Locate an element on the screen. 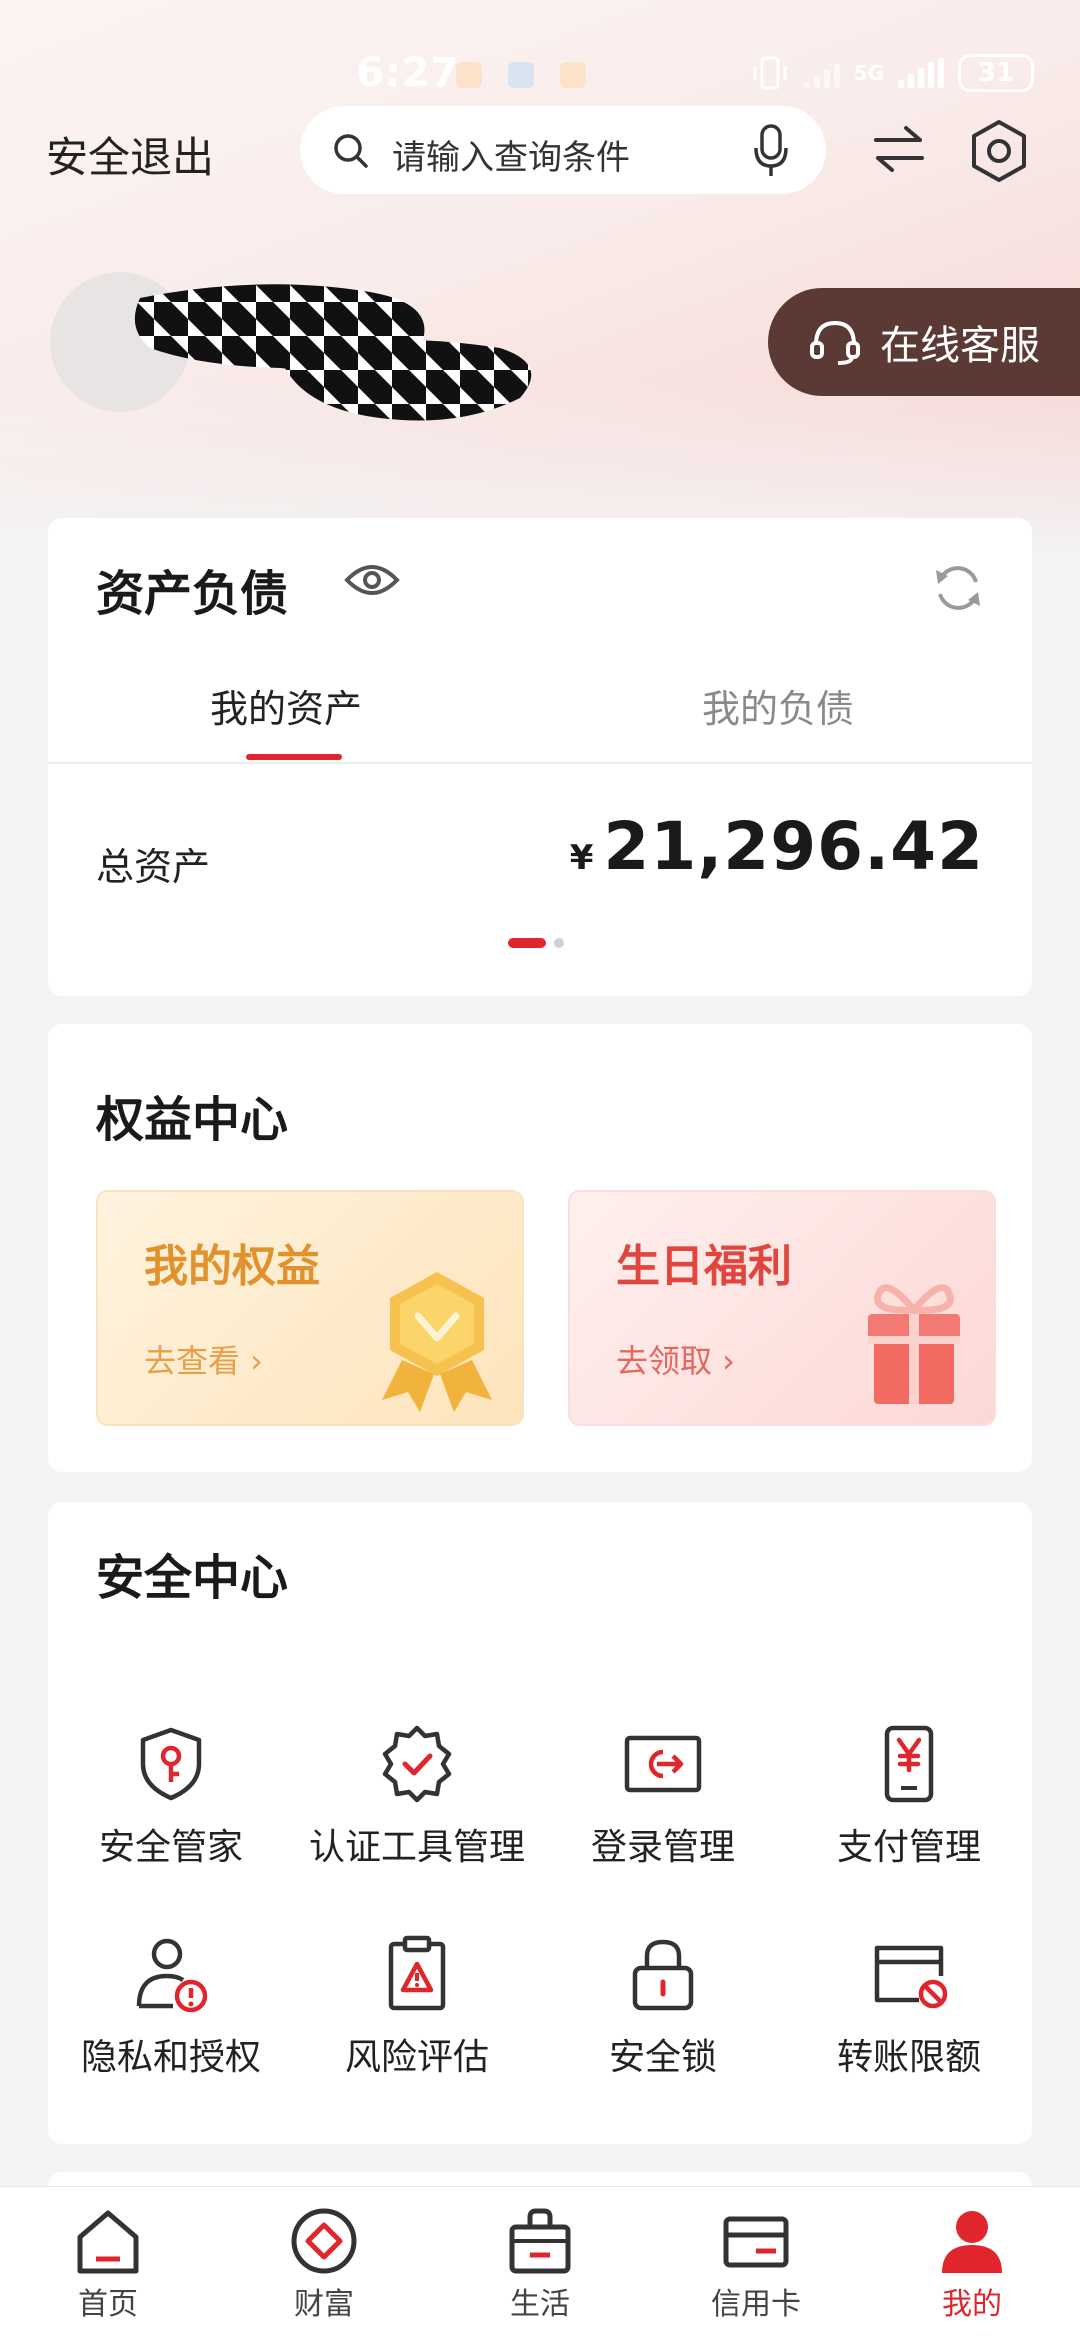 The width and height of the screenshot is (1080, 2340). nav-mine: 我的 is located at coordinates (972, 2264).